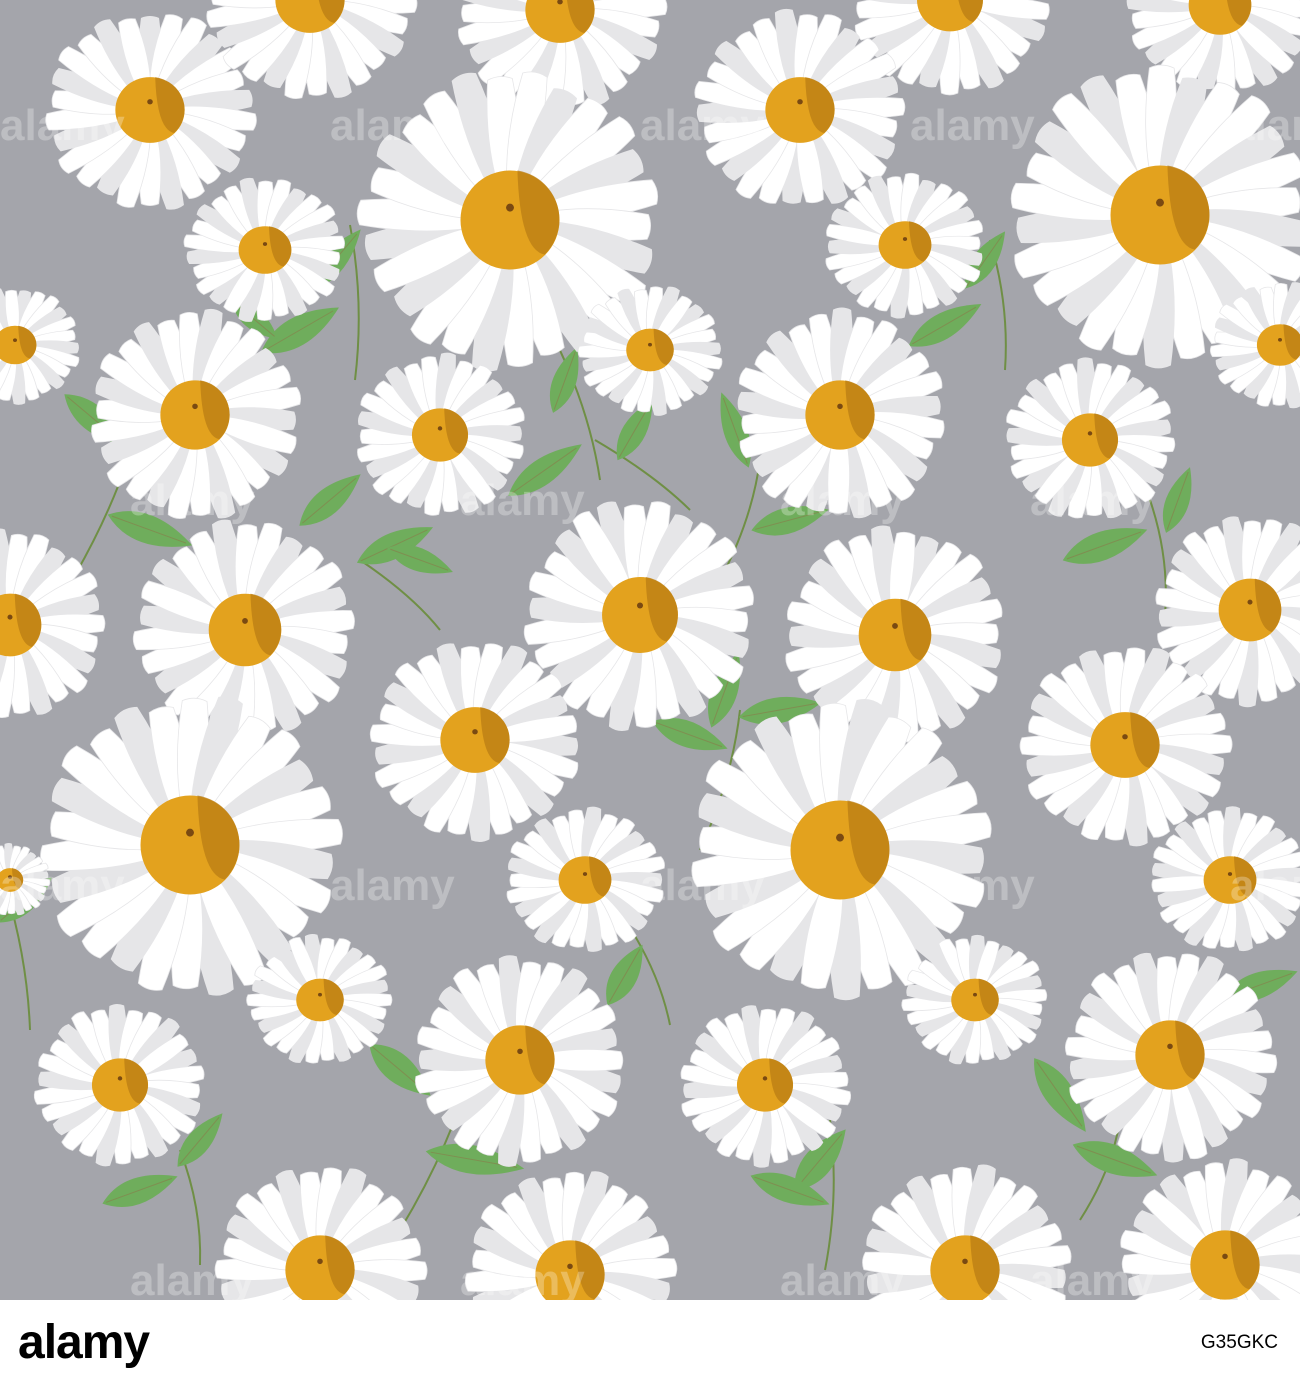 Image resolution: width=1300 pixels, height=1390 pixels. I want to click on alamy-logo-text: alamy, so click(84, 1342).